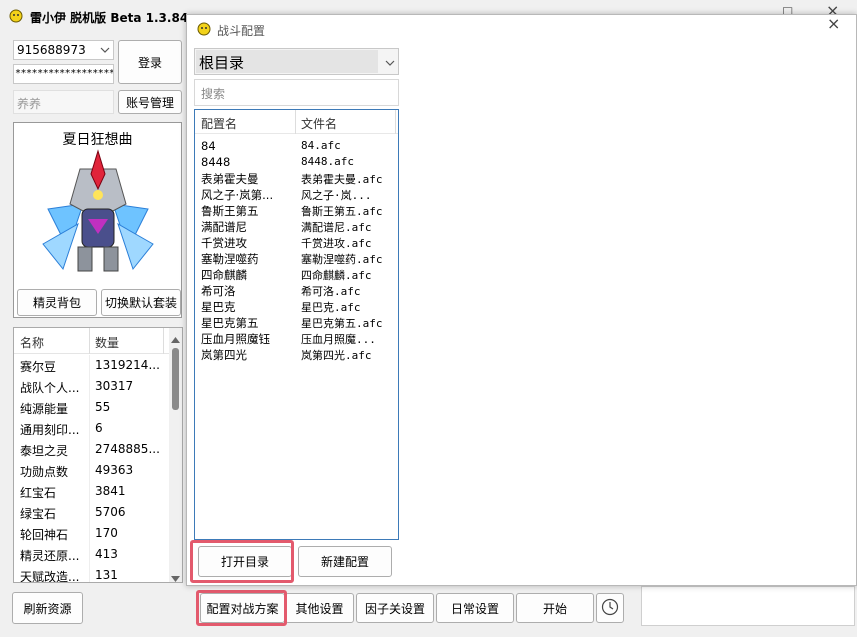  What do you see at coordinates (218, 291) in the screenshot?
I see `config-name: 希可洛` at bounding box center [218, 291].